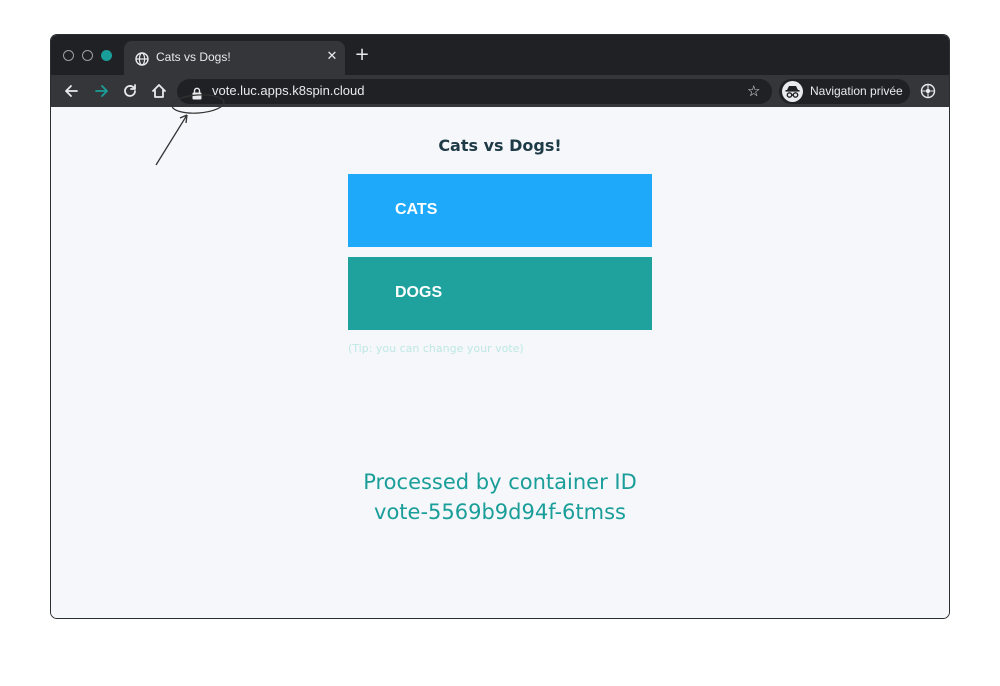  Describe the element at coordinates (72, 91) in the screenshot. I see `back-icon` at that location.